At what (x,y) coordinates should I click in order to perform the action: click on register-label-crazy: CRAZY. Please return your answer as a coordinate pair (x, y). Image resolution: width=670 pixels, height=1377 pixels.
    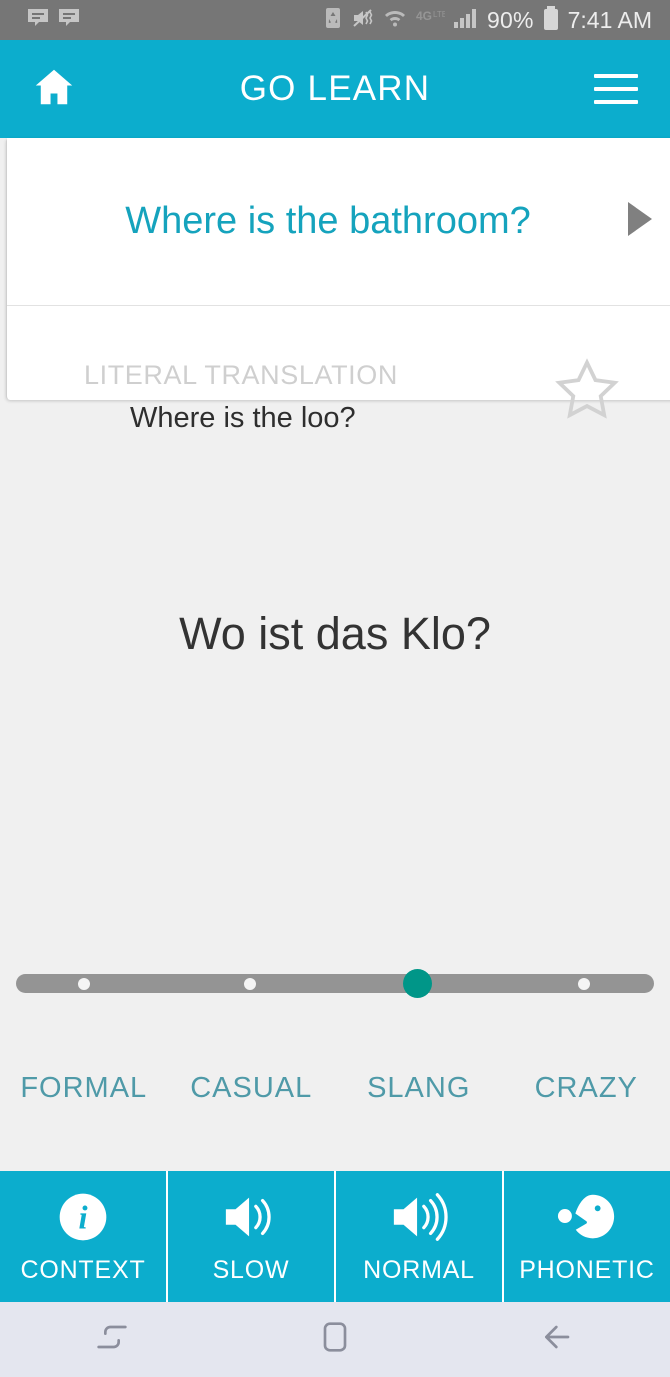
    Looking at the image, I should click on (586, 1088).